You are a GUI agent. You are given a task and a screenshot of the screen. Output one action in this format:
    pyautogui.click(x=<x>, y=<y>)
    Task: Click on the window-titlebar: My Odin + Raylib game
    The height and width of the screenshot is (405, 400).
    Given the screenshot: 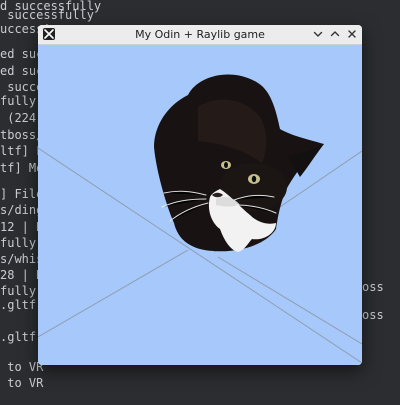 What is the action you would take?
    pyautogui.click(x=200, y=35)
    